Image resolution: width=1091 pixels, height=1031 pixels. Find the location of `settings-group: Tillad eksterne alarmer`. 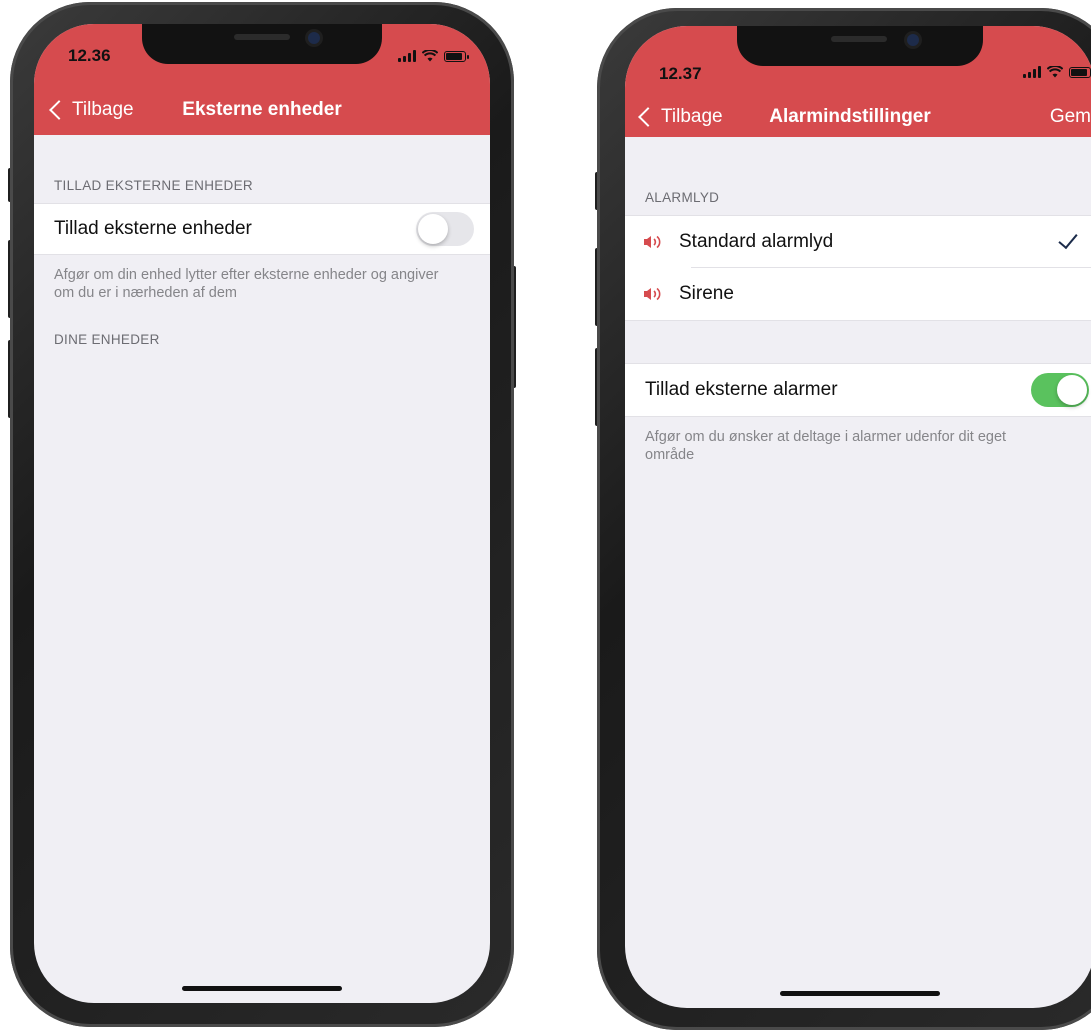

settings-group: Tillad eksterne alarmer is located at coordinates (858, 390).